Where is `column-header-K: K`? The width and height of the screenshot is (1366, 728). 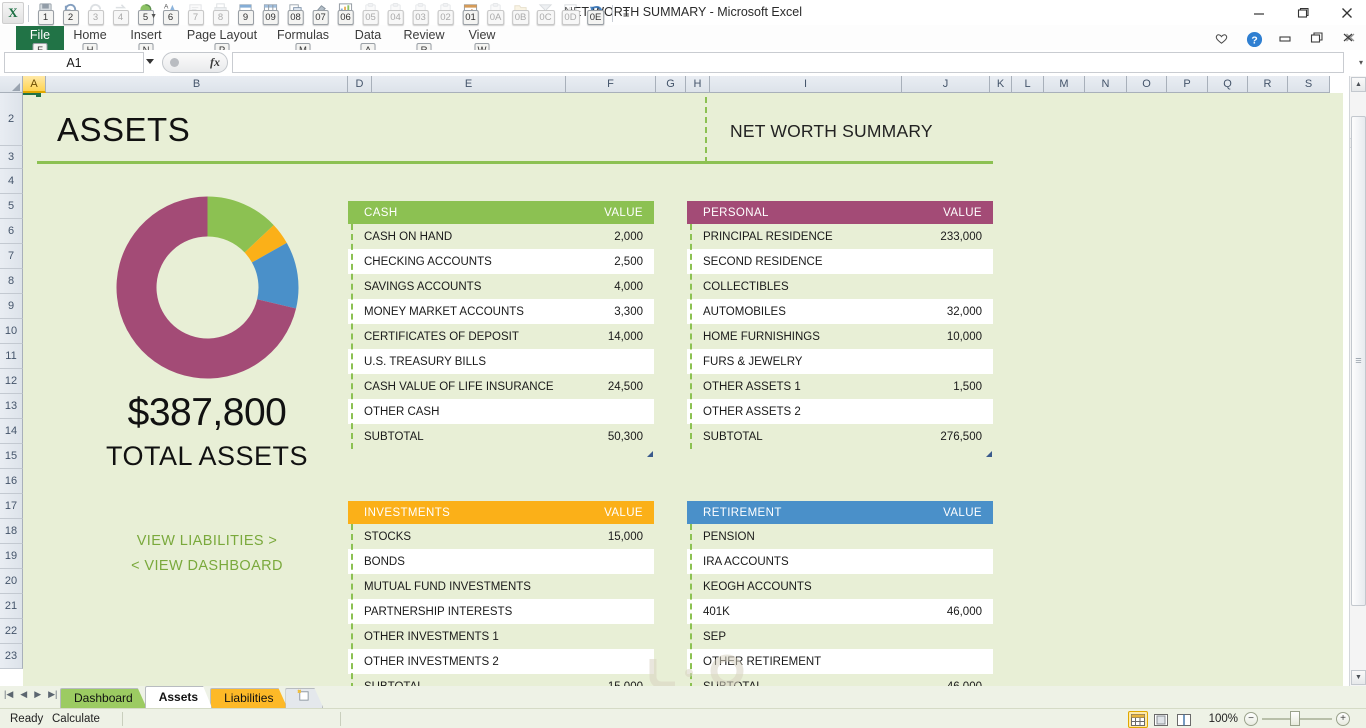 column-header-K: K is located at coordinates (1001, 84).